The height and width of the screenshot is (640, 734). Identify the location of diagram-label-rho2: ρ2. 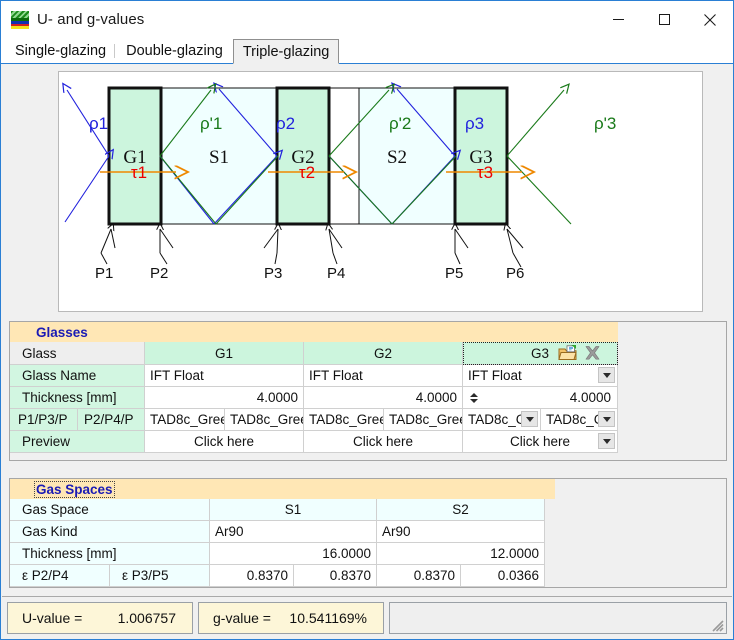
(285, 123).